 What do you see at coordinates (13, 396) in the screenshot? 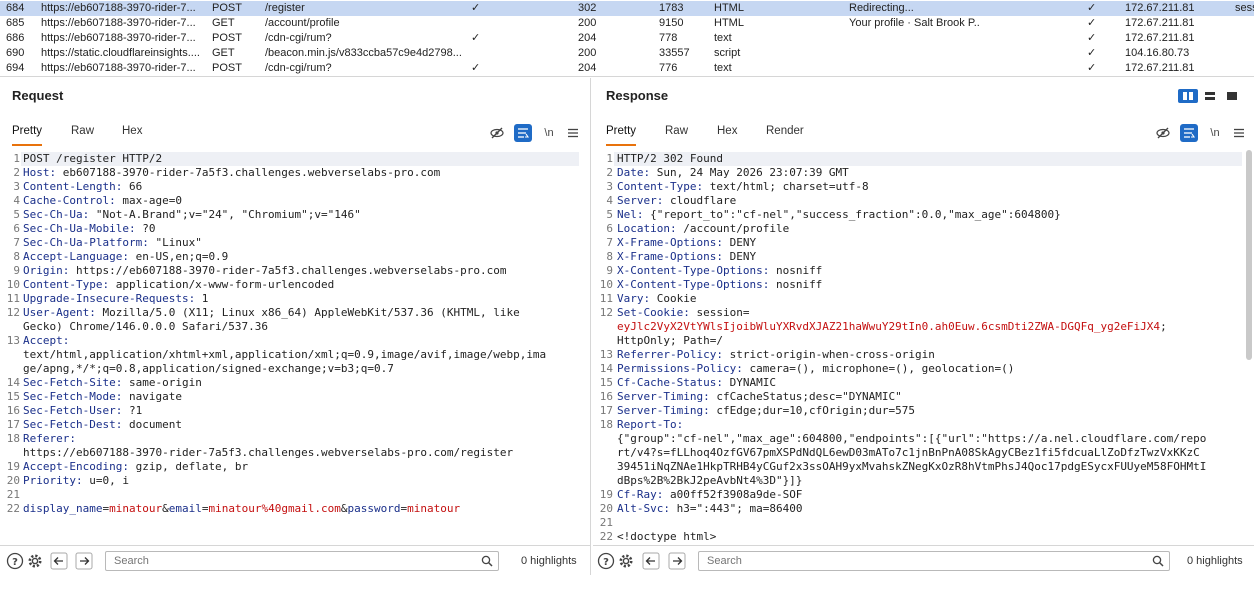
I see `line-number: 15` at bounding box center [13, 396].